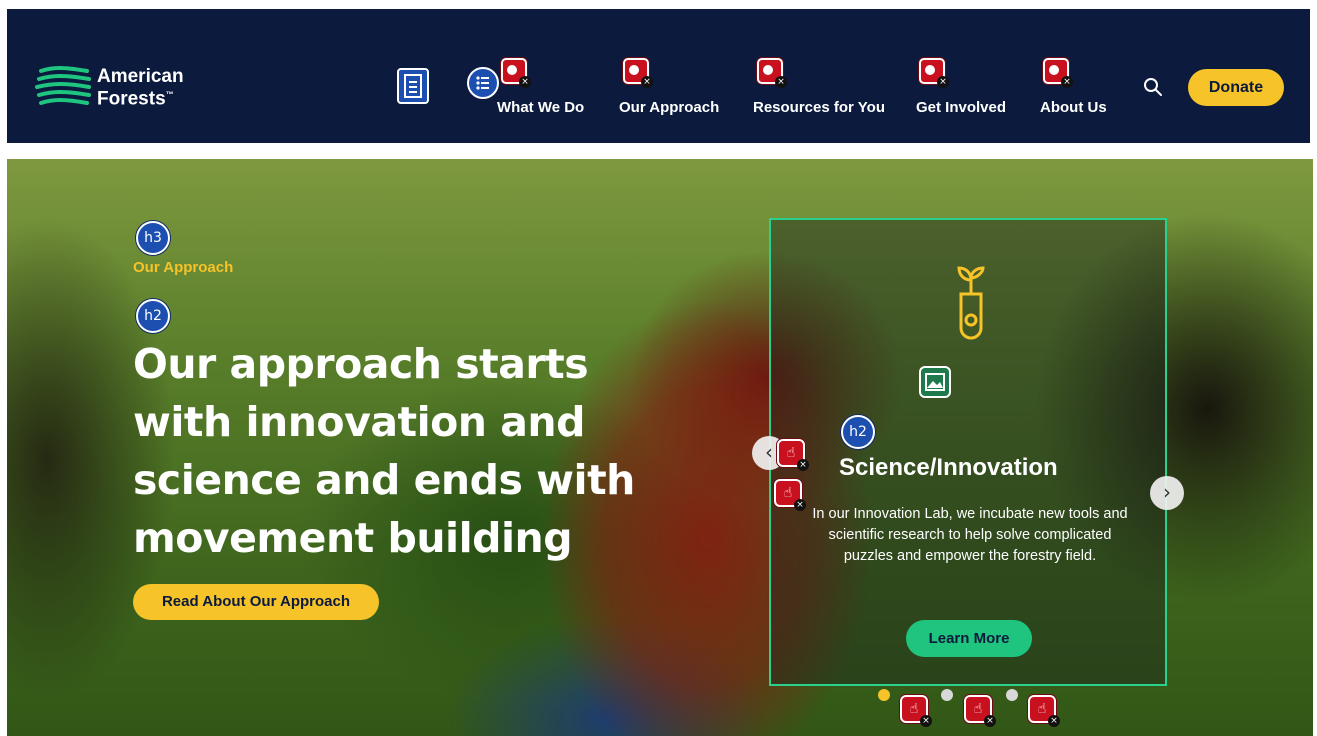 The image size is (1317, 736). Describe the element at coordinates (183, 267) in the screenshot. I see `hero-eyebrow: Our Approach` at that location.